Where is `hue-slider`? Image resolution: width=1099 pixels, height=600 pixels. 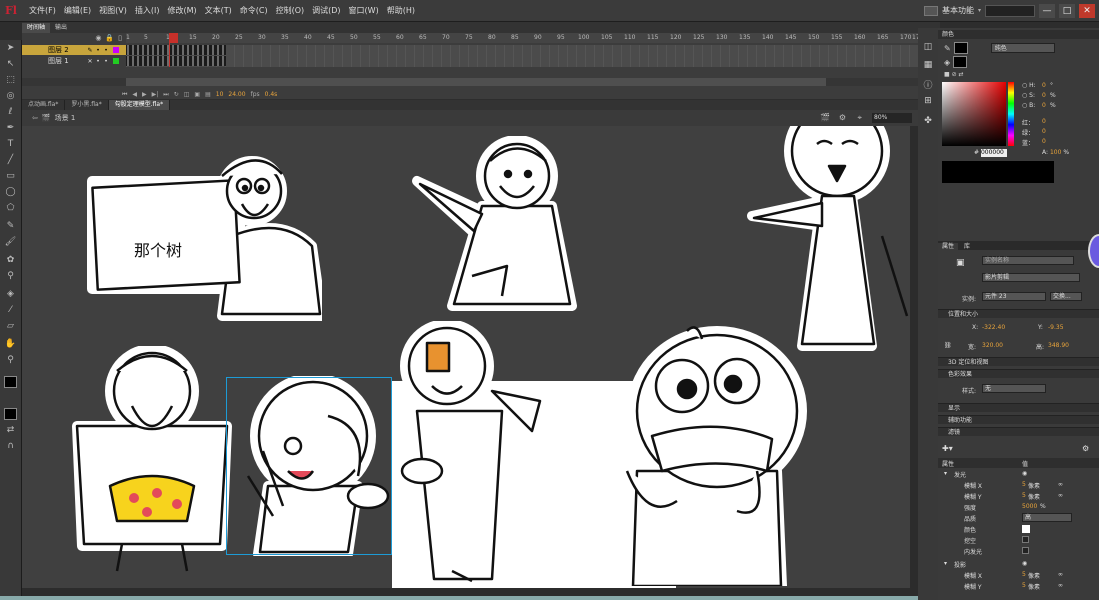
hue-slider is located at coordinates (1011, 114).